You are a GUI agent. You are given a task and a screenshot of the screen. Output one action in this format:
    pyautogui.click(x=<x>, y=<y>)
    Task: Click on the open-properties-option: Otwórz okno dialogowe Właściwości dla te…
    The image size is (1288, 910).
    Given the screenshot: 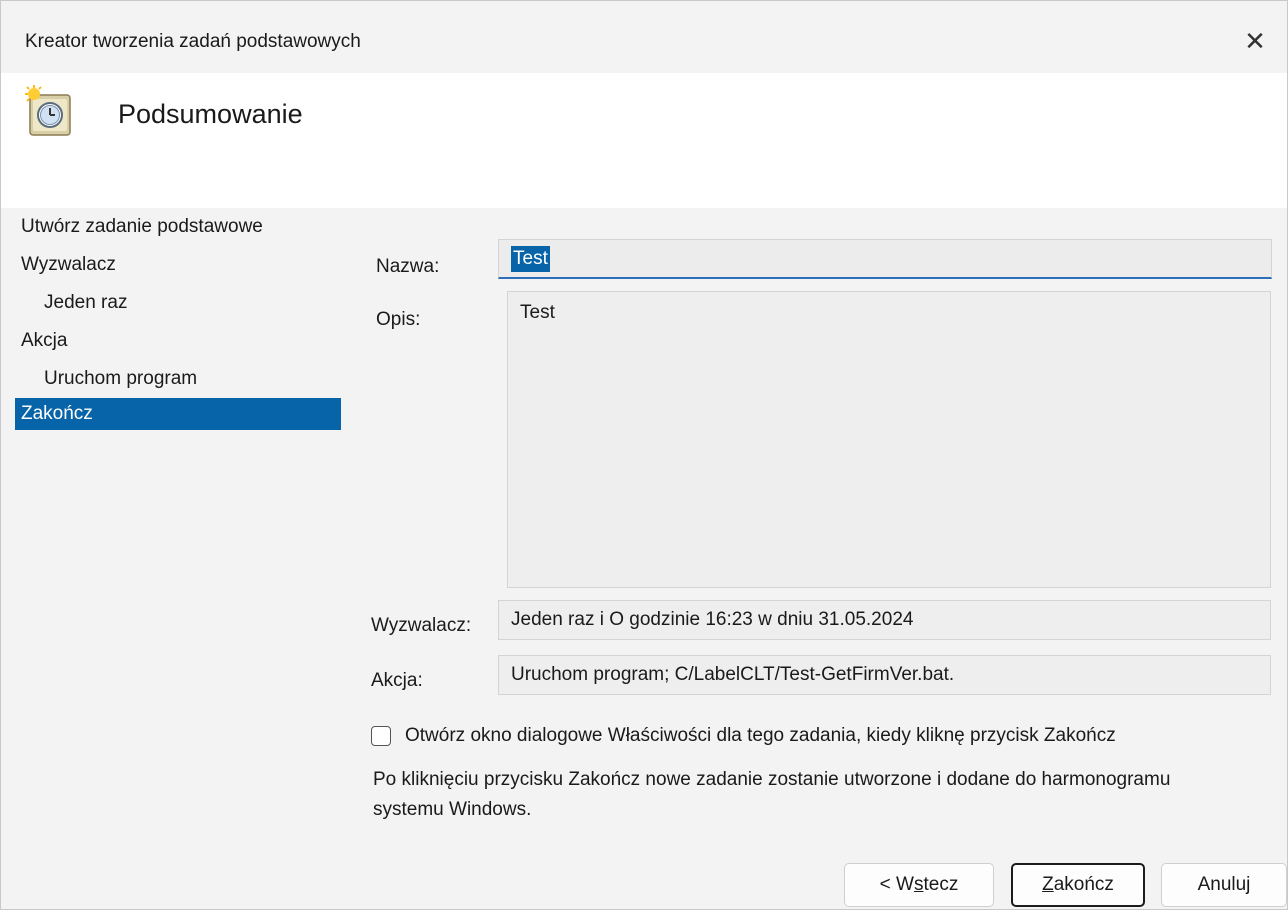 What is the action you would take?
    pyautogui.click(x=743, y=736)
    